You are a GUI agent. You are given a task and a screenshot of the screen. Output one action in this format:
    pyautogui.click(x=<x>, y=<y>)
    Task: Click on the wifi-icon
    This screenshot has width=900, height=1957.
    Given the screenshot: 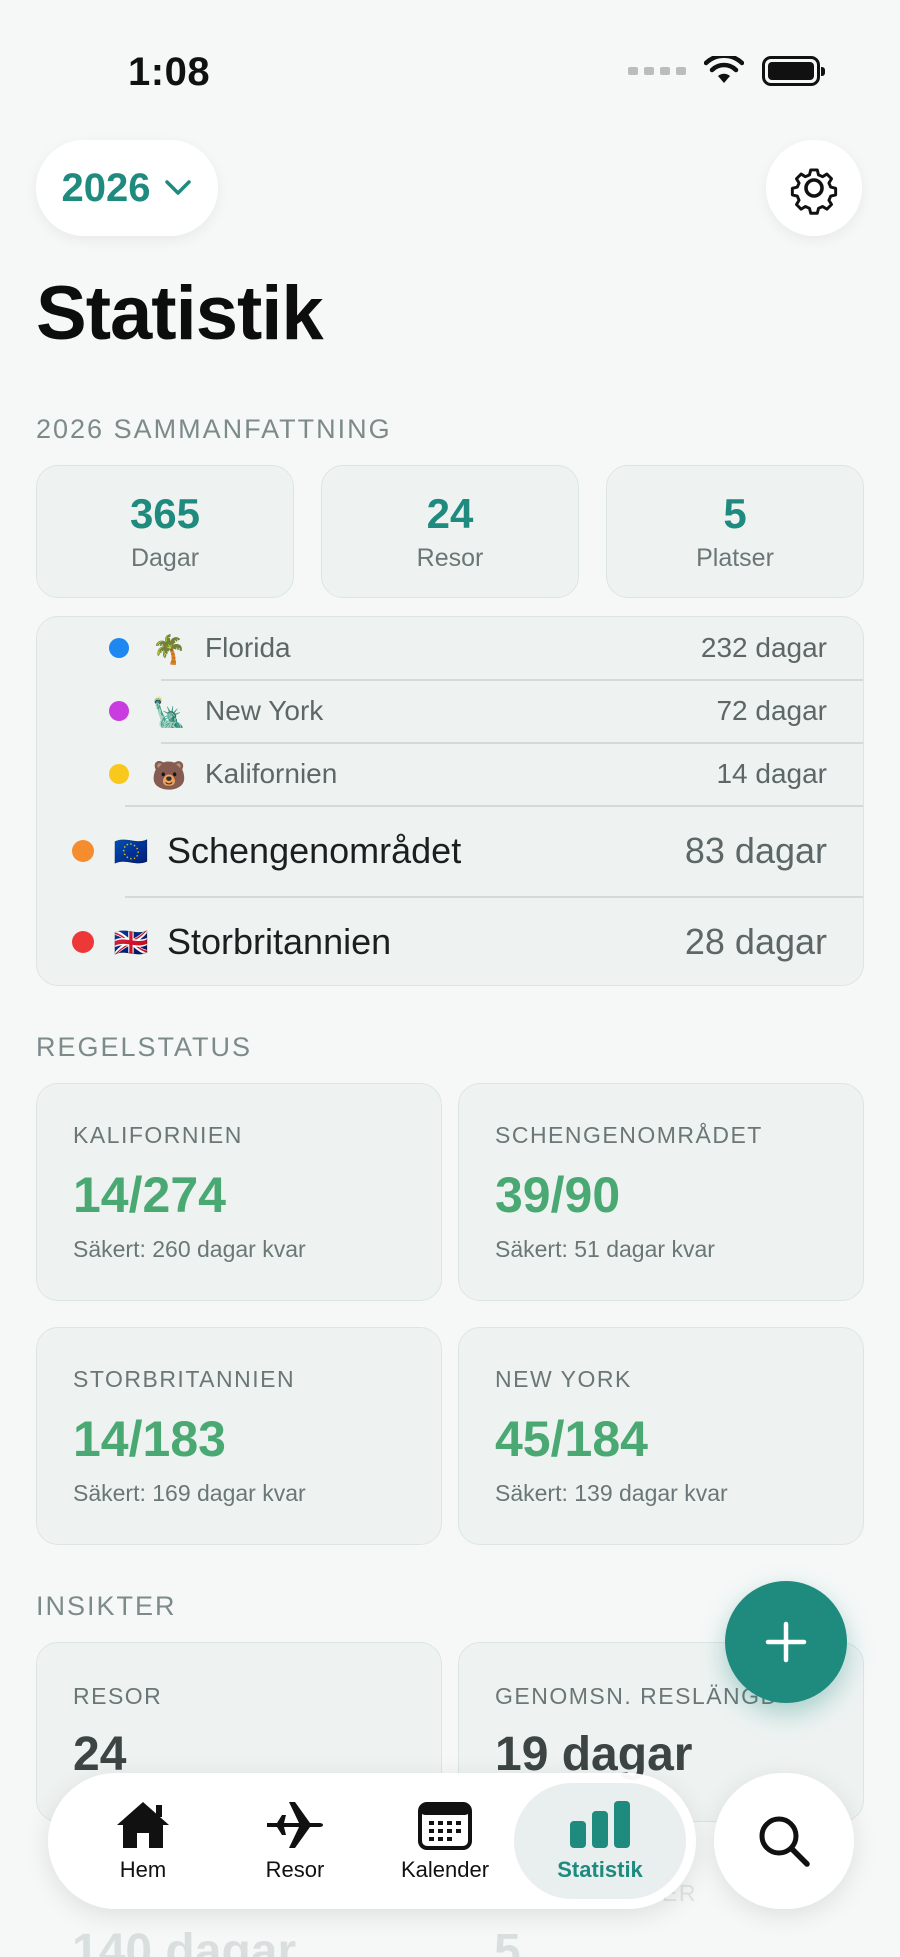 What is the action you would take?
    pyautogui.click(x=724, y=69)
    